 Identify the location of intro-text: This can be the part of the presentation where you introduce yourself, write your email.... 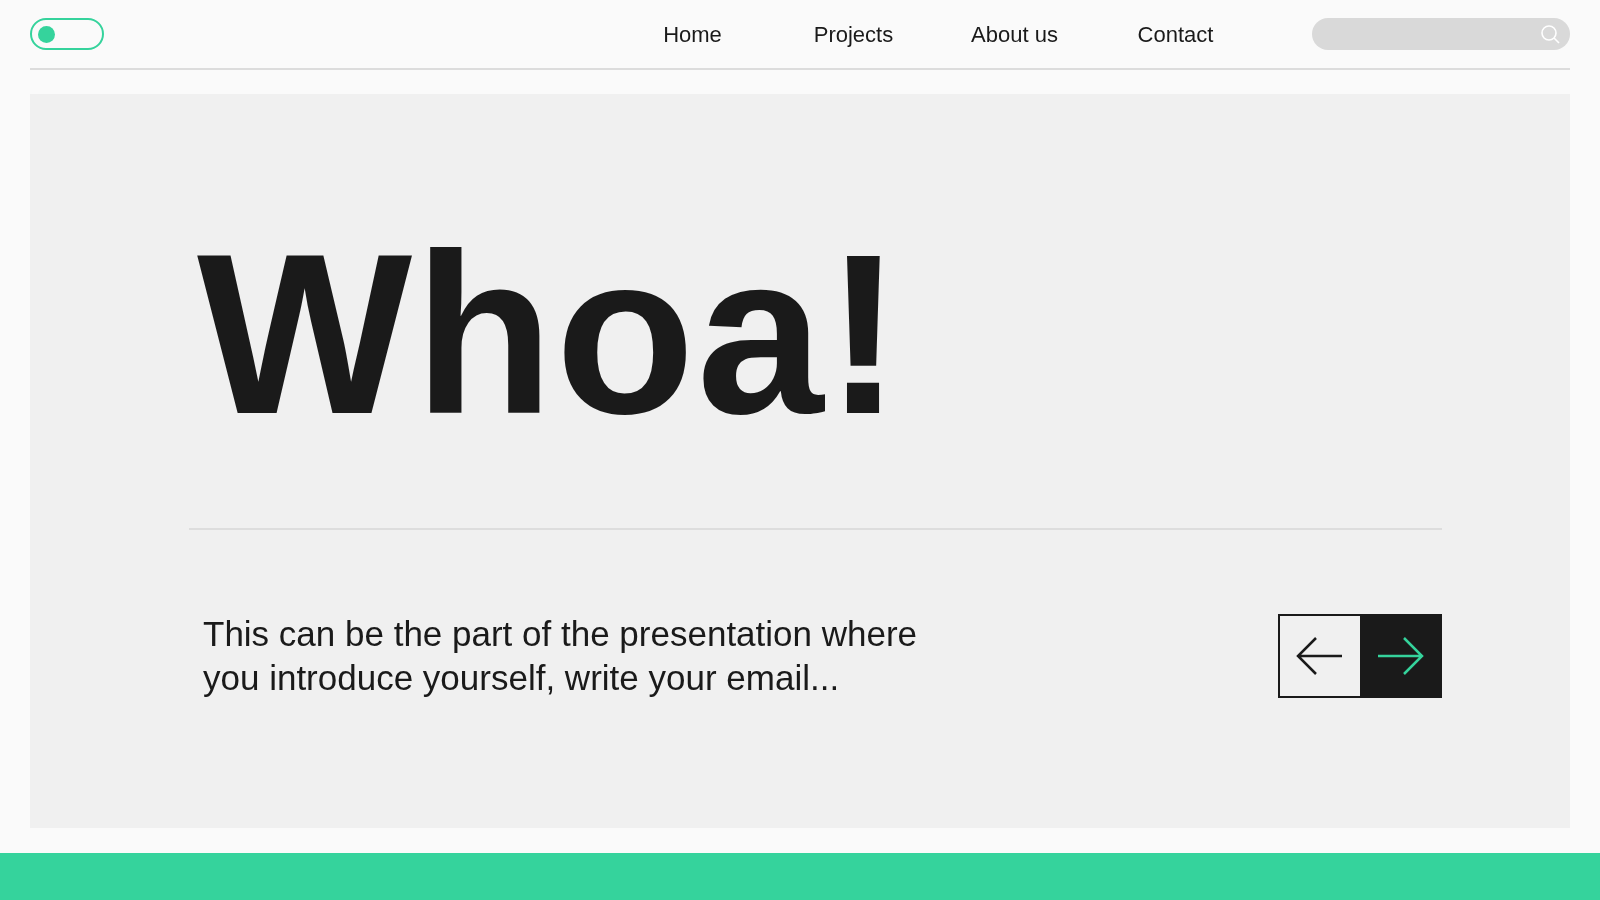
(561, 656).